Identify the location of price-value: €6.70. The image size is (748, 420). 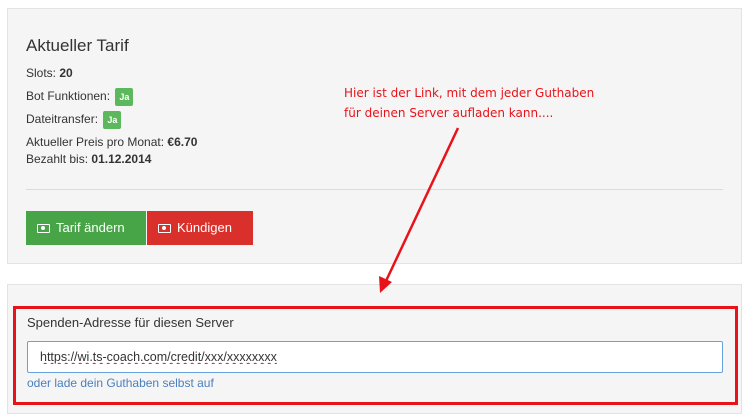
(182, 142).